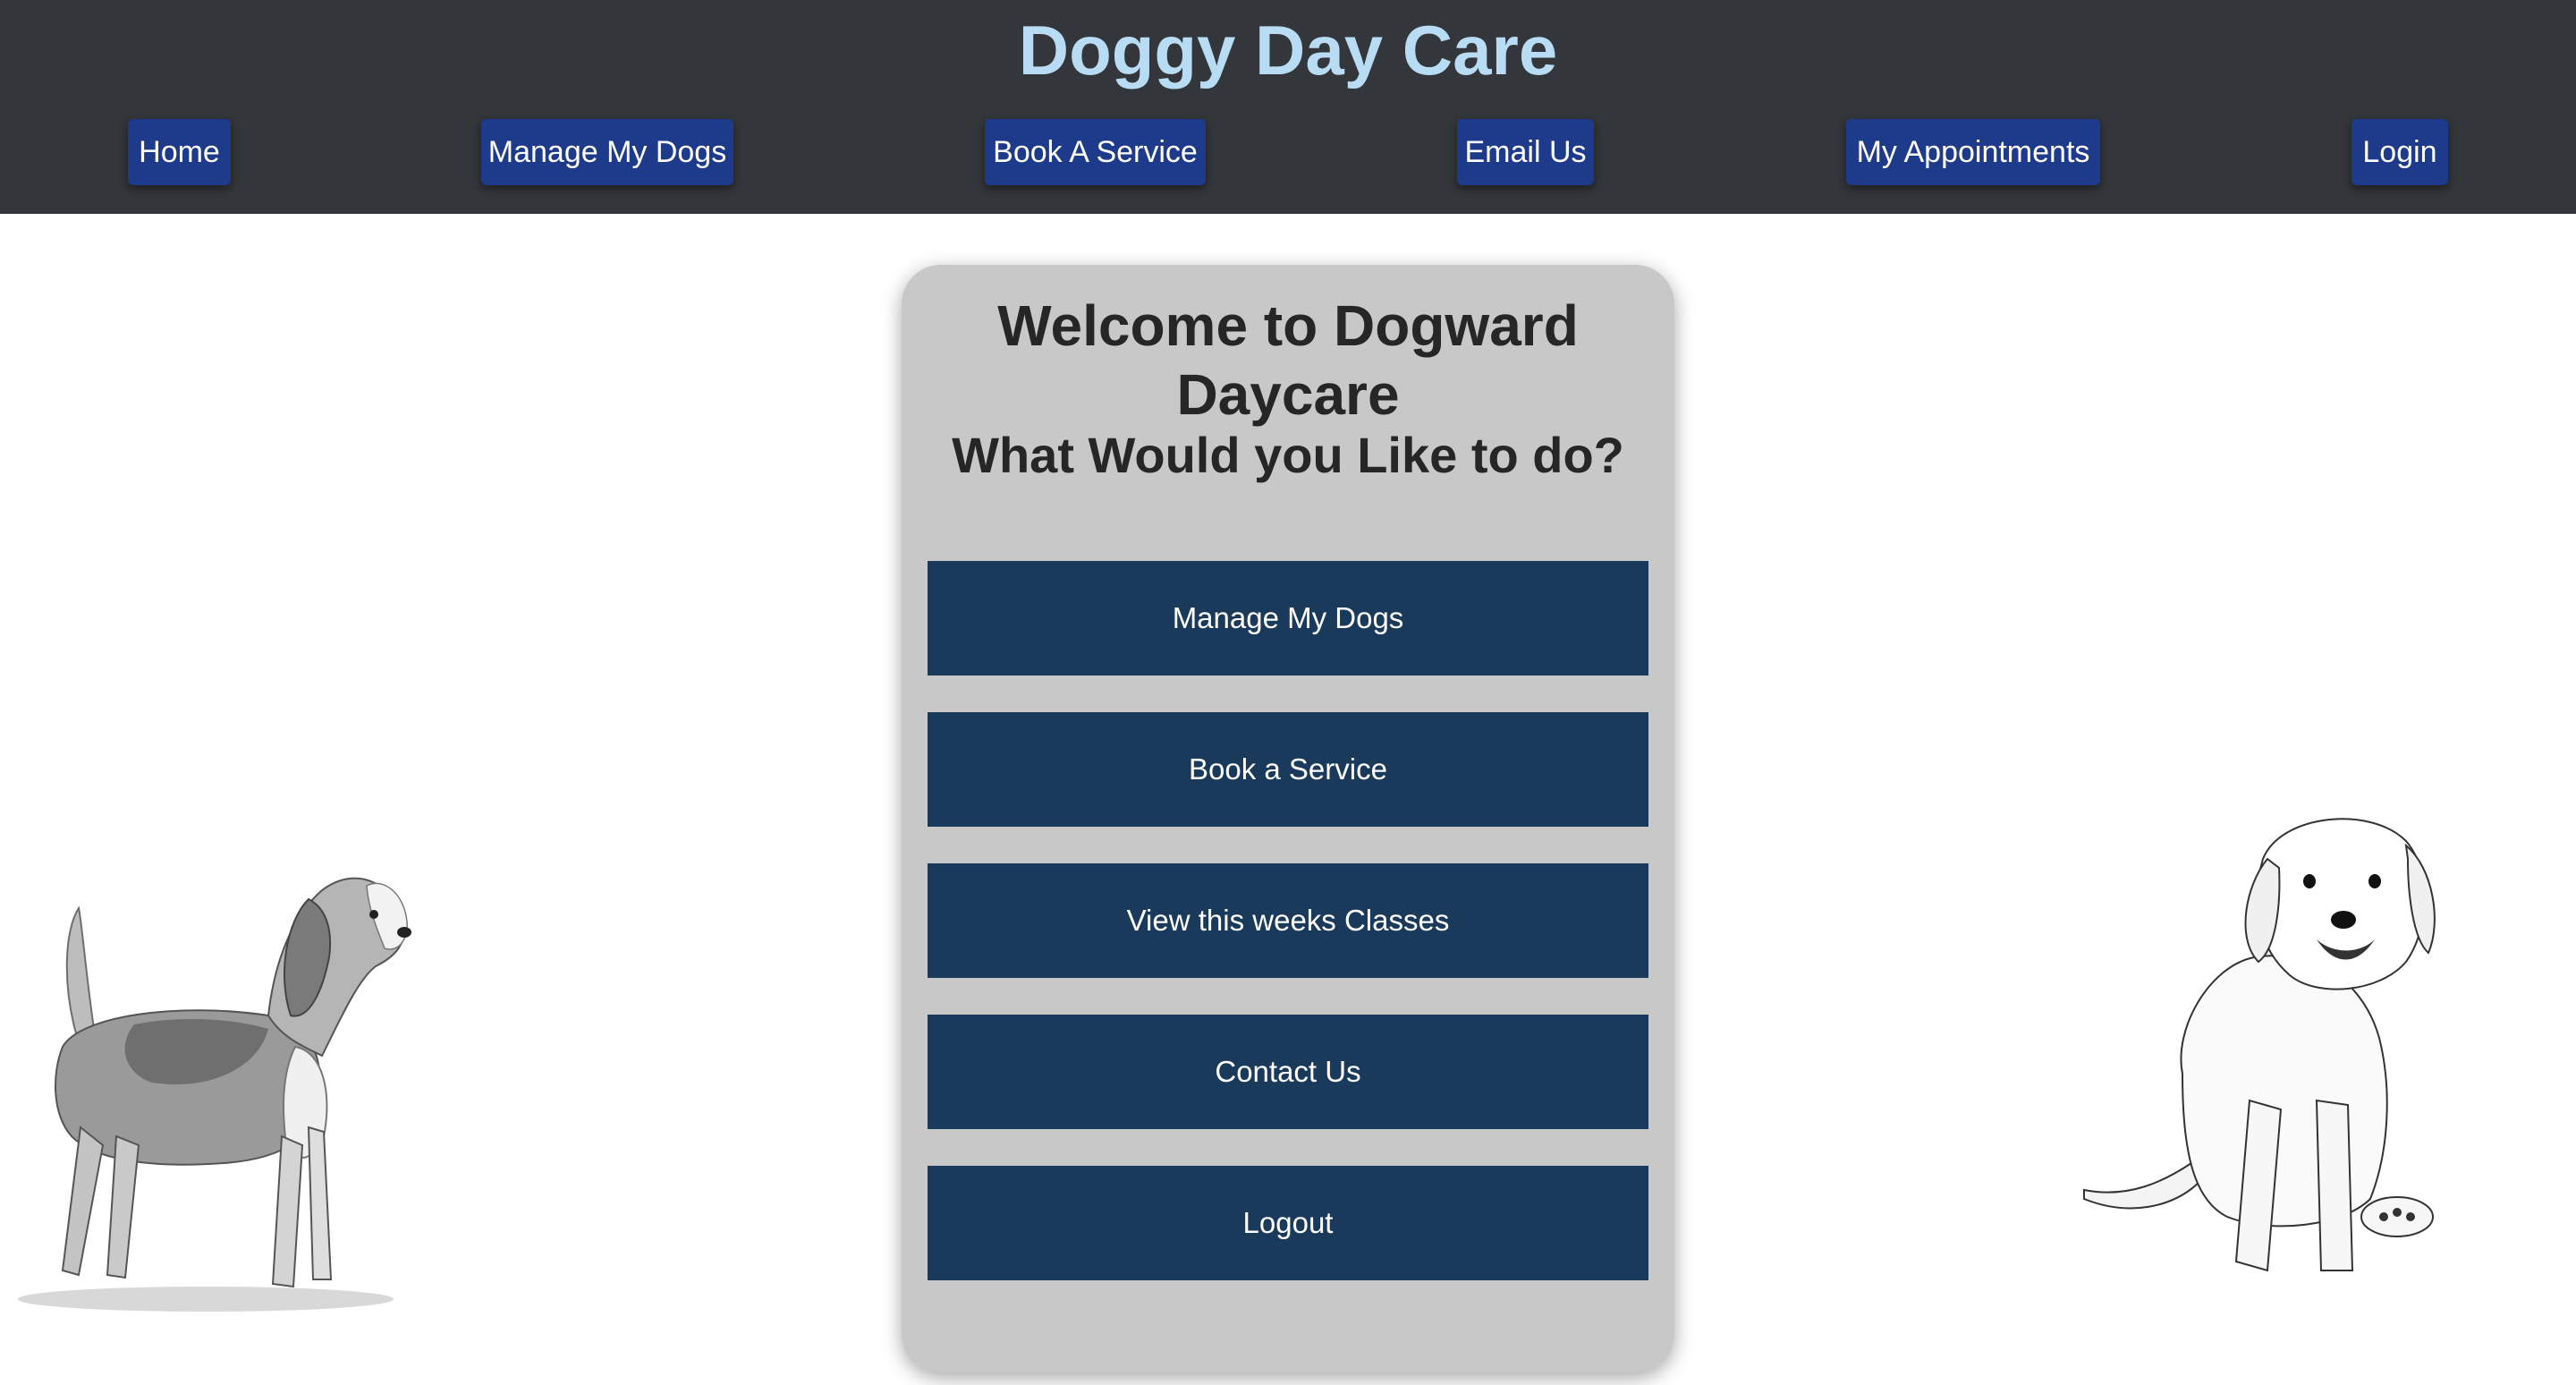 The width and height of the screenshot is (2576, 1385). I want to click on view-classes-button: View this weeks Classes, so click(1288, 920).